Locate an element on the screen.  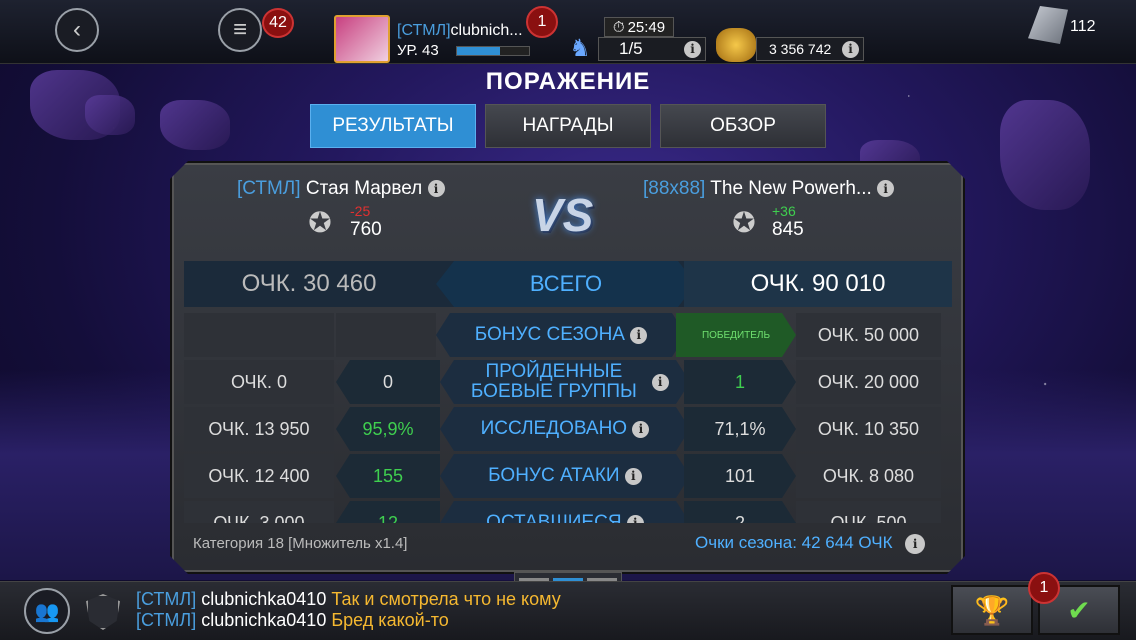
alliance-members-icon: 👥 is located at coordinates (47, 611).